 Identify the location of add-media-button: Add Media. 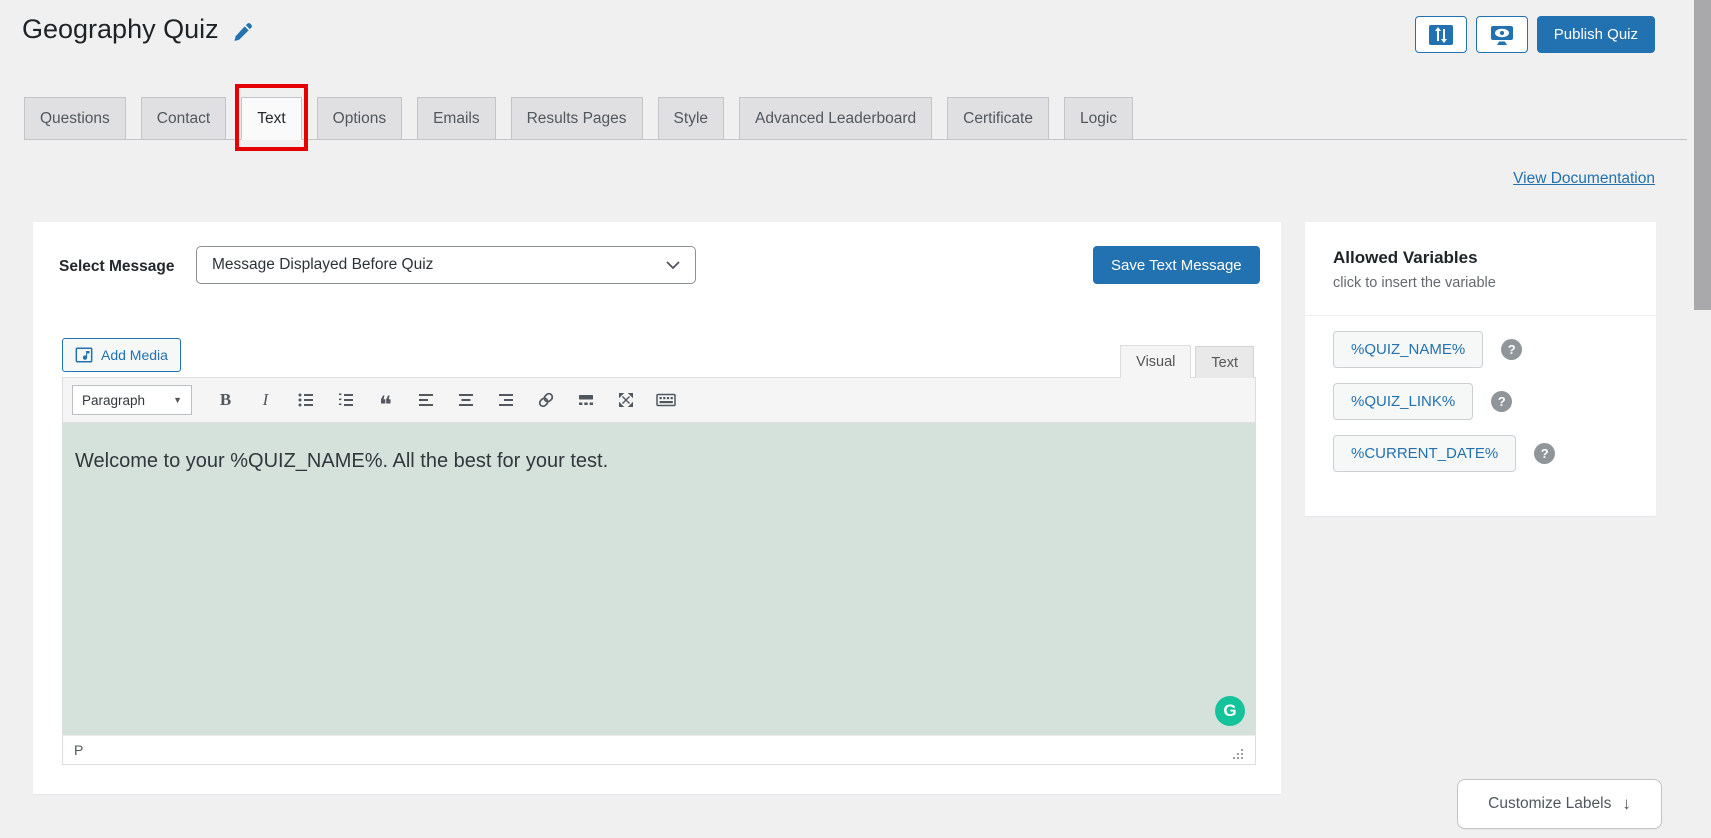
(121, 355).